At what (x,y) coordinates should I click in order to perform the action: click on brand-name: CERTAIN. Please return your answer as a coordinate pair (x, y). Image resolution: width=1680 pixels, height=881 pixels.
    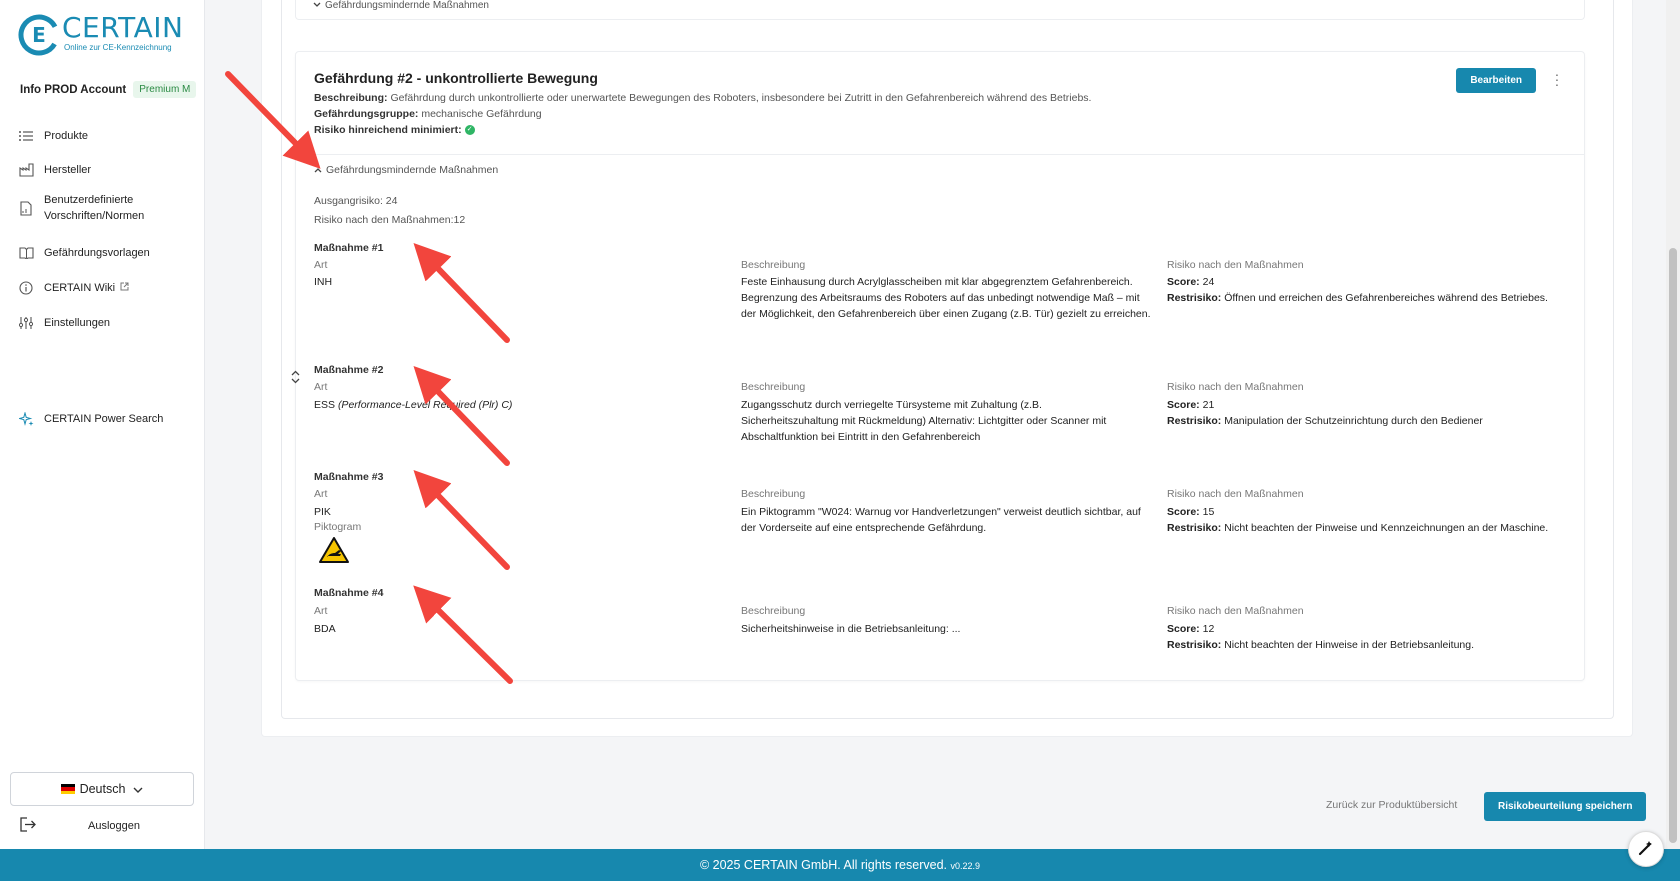
    Looking at the image, I should click on (123, 27).